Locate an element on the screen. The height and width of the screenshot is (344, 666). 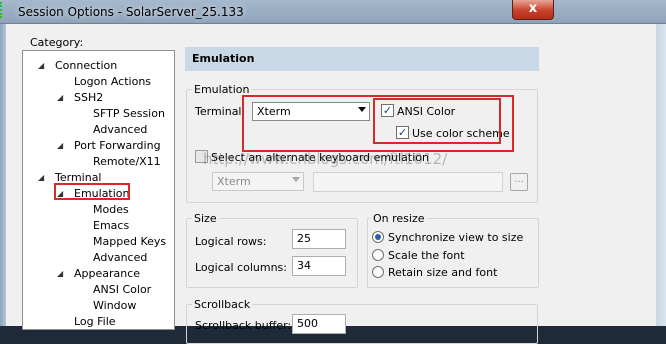
title-bar: Session Options - SolarServer_25.133 x is located at coordinates (333, 12).